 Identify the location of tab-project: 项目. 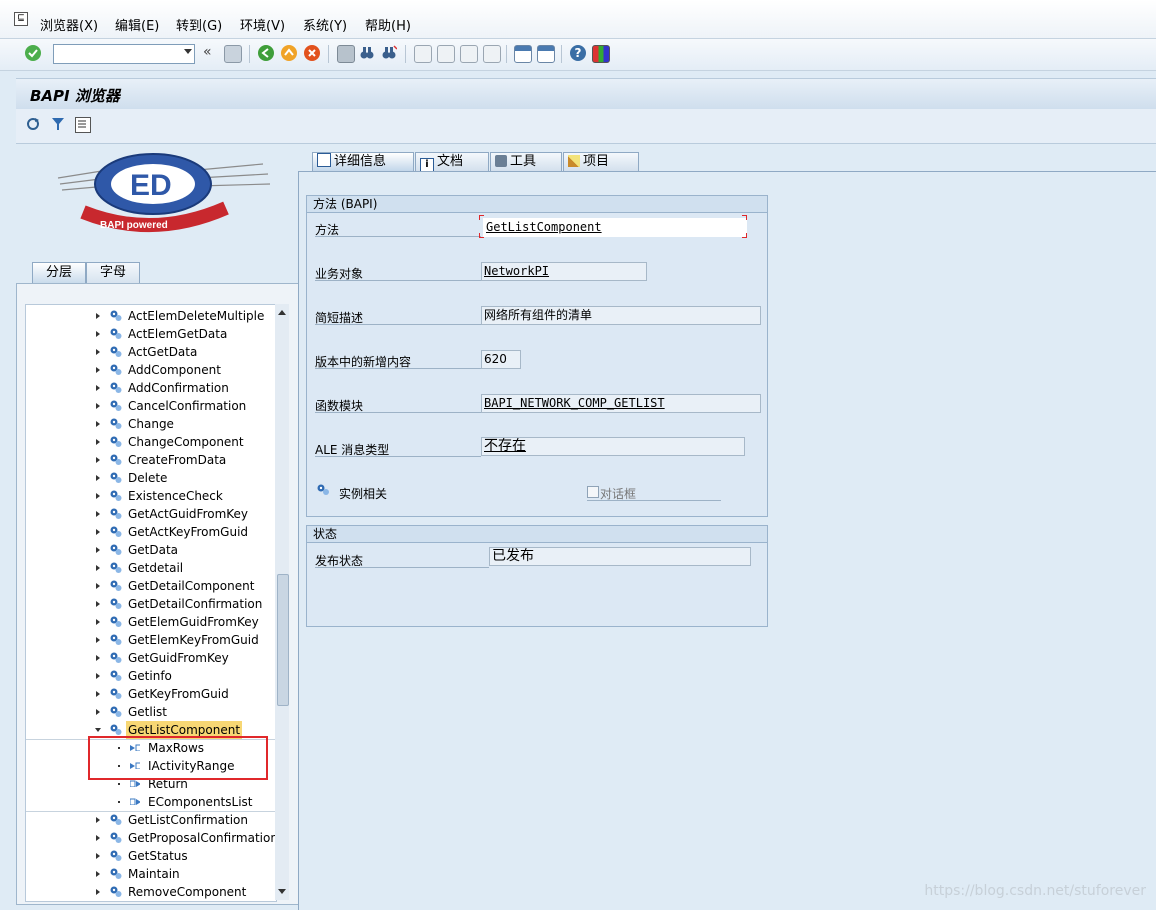
(601, 161).